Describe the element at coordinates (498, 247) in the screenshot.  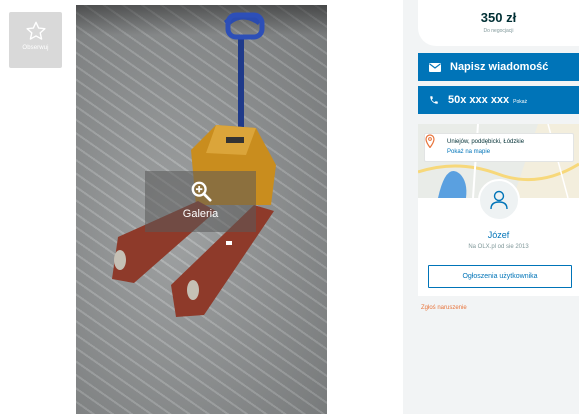
I see `seller-since: Na OLX.pl od sie 2013` at that location.